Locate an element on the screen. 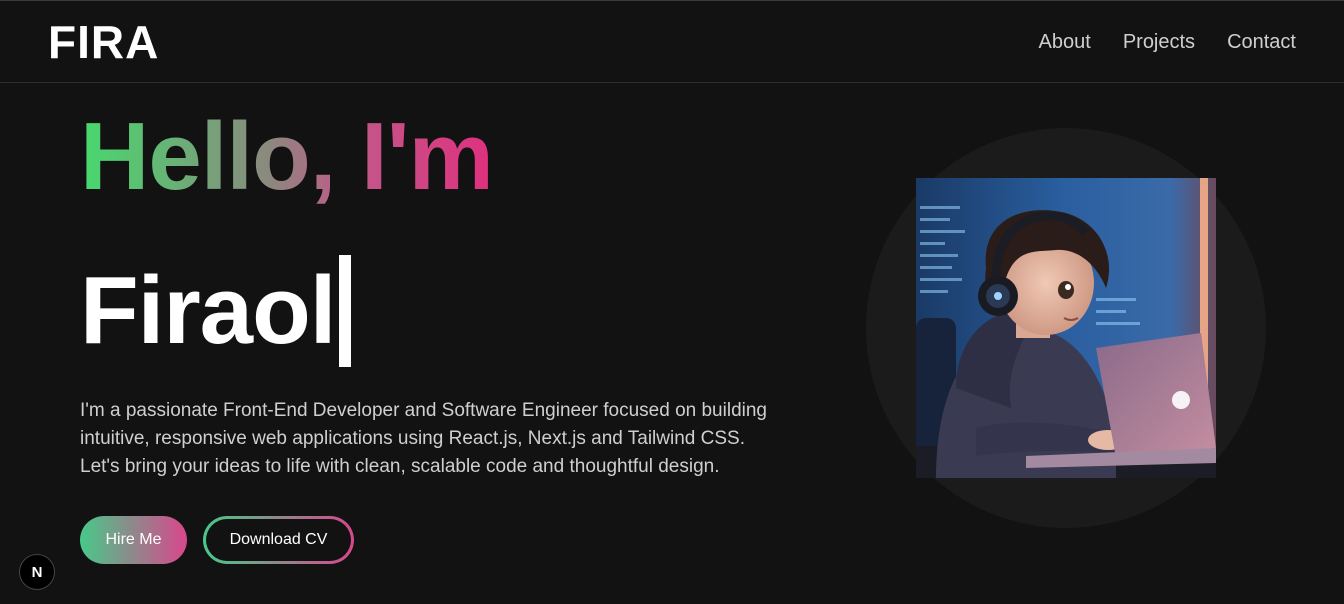 The width and height of the screenshot is (1344, 604). site-logo: FIRA is located at coordinates (103, 42).